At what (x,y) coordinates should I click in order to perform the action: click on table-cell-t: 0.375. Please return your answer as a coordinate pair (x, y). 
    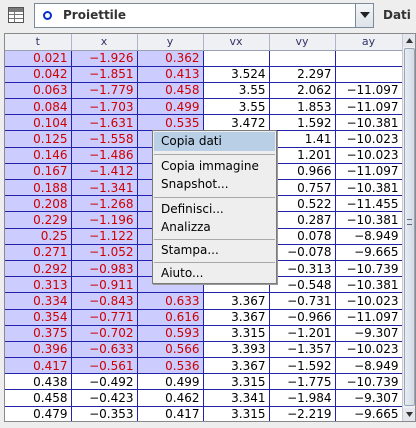
    Looking at the image, I should click on (38, 333).